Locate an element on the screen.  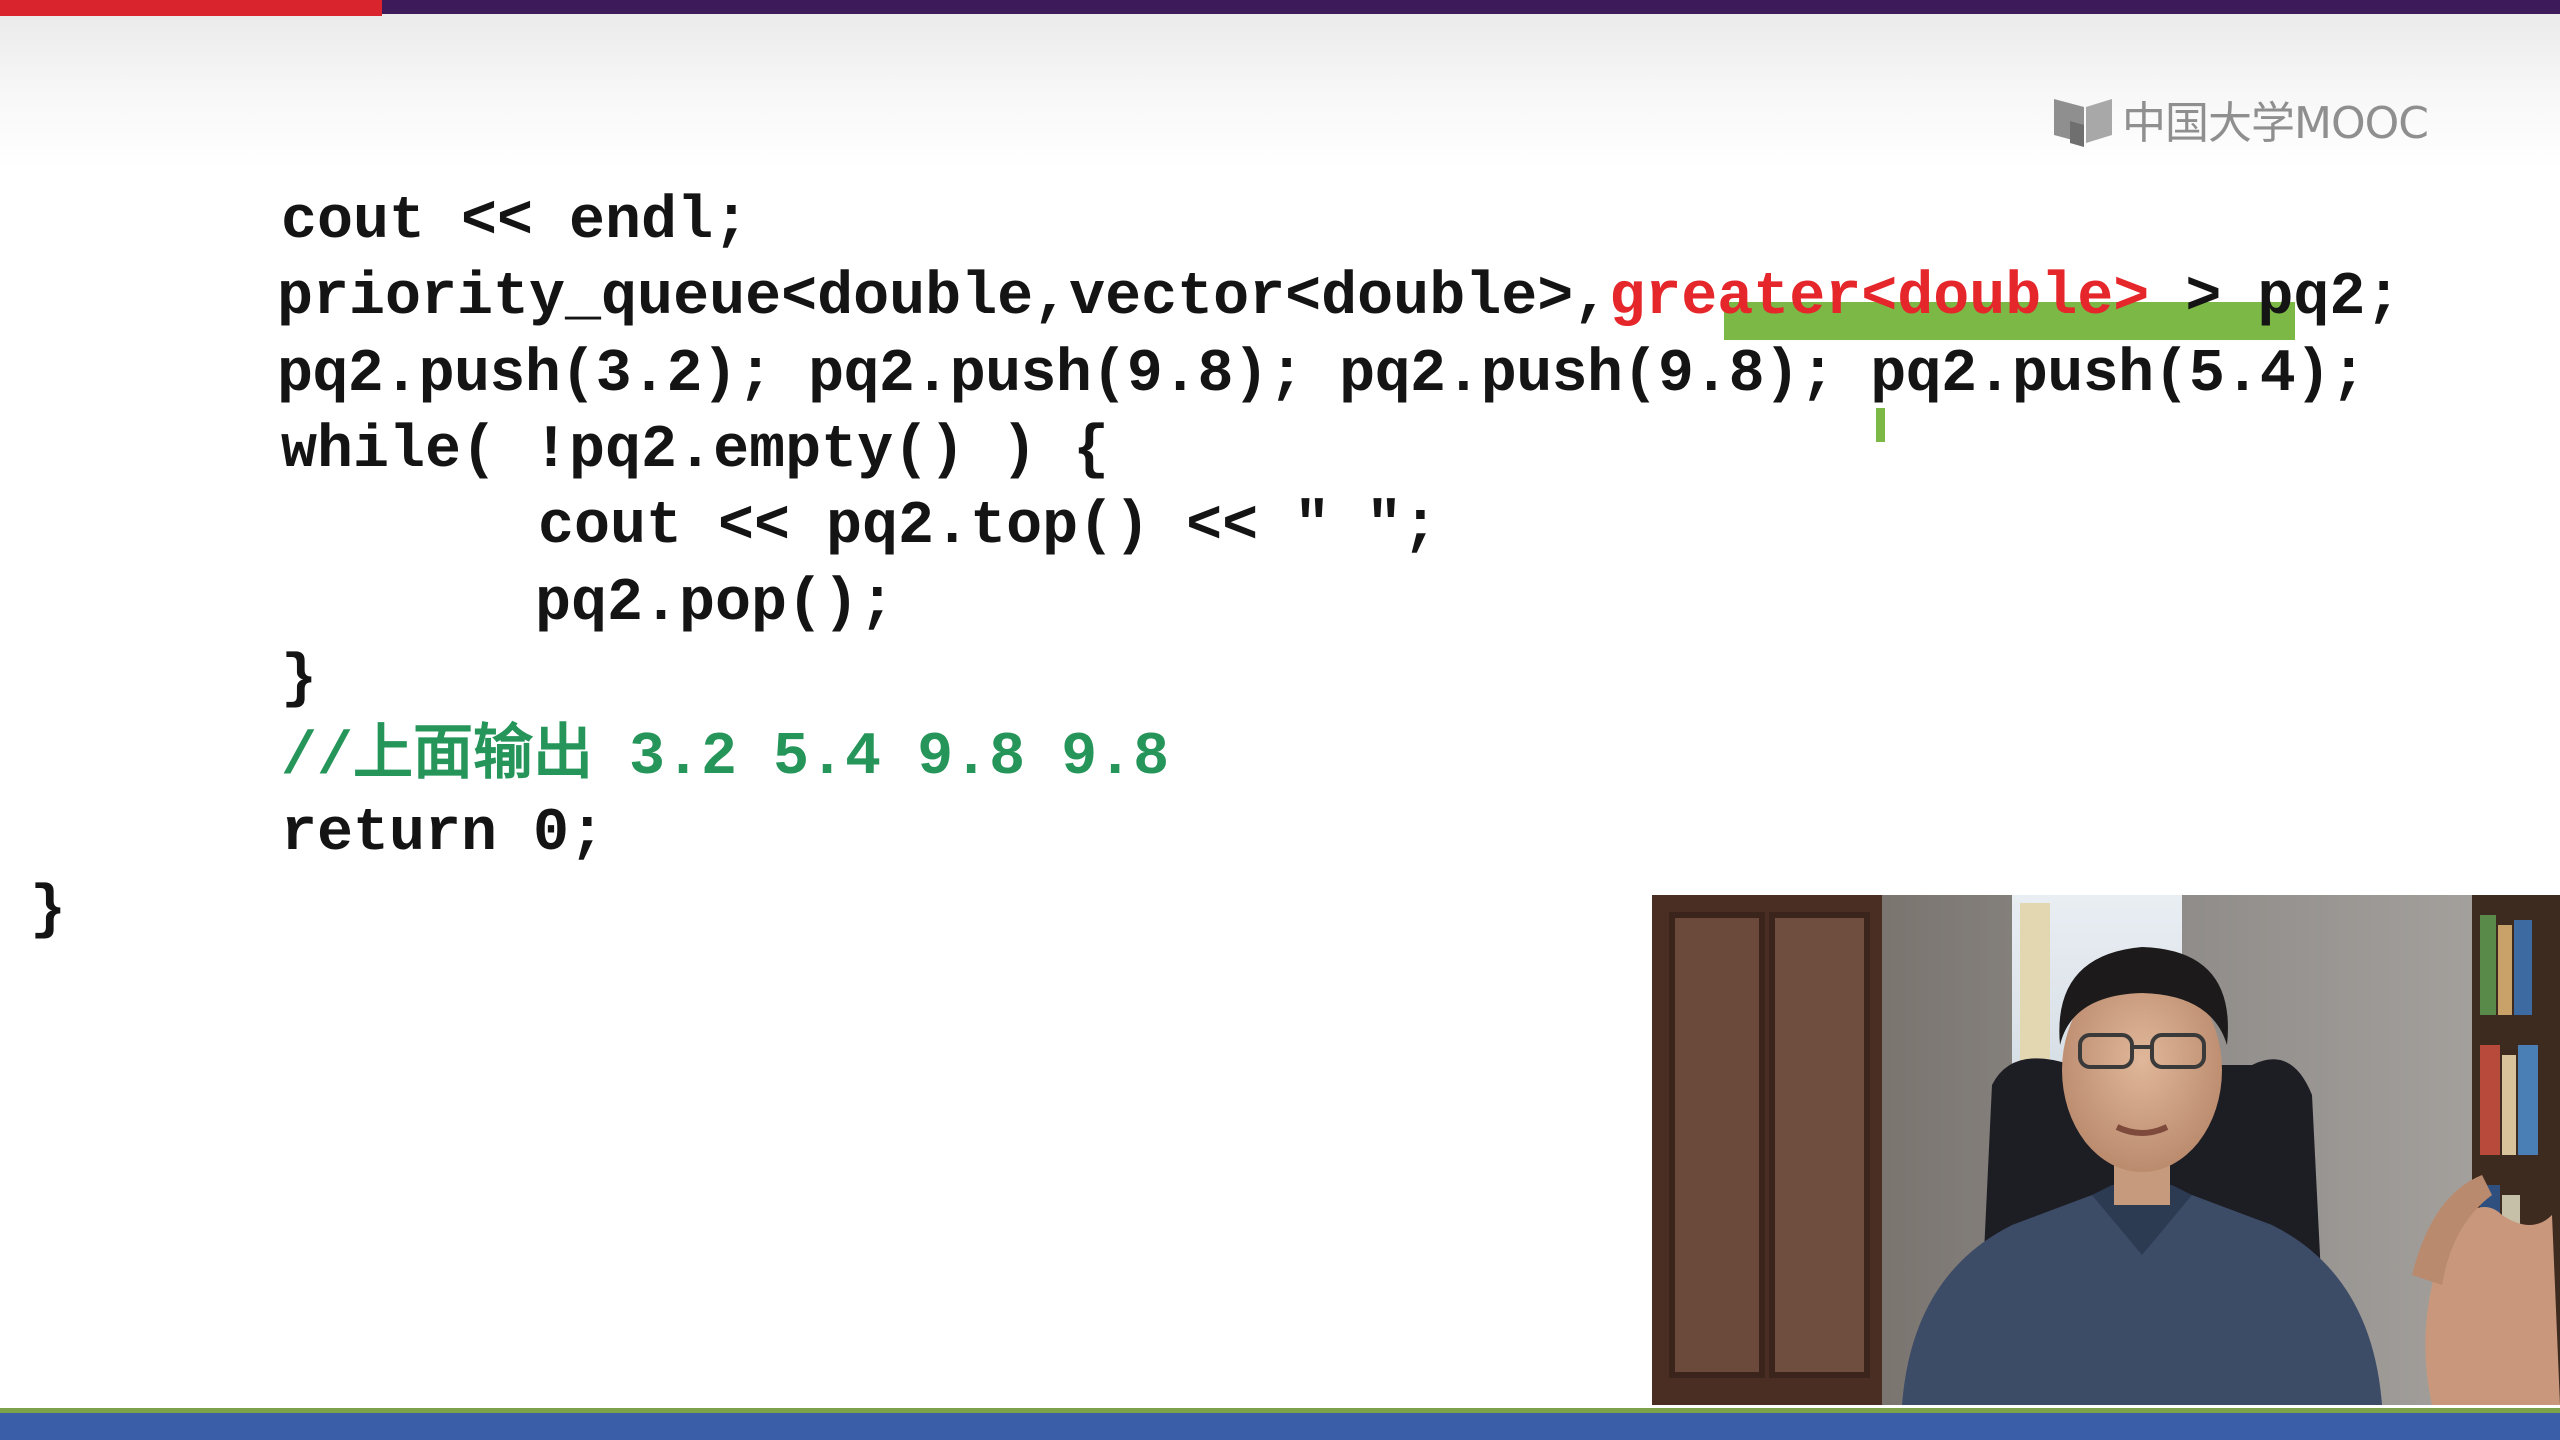
lecturer-video is located at coordinates (2106, 1150).